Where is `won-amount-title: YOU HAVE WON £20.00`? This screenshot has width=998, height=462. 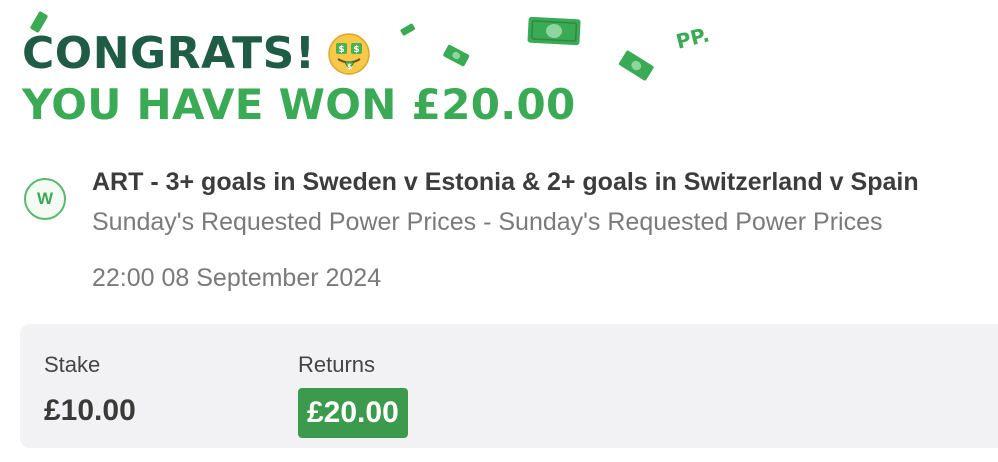
won-amount-title: YOU HAVE WON £20.00 is located at coordinates (299, 104).